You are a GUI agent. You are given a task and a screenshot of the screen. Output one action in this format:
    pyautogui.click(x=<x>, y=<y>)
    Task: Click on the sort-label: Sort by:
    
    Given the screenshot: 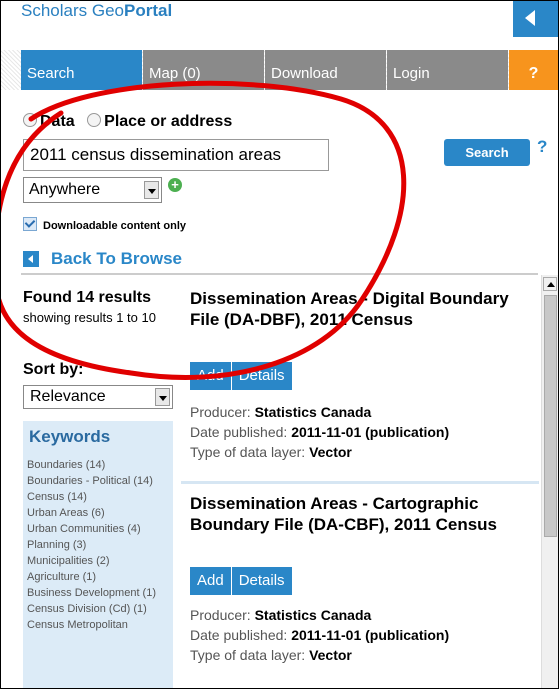 What is the action you would take?
    pyautogui.click(x=53, y=369)
    